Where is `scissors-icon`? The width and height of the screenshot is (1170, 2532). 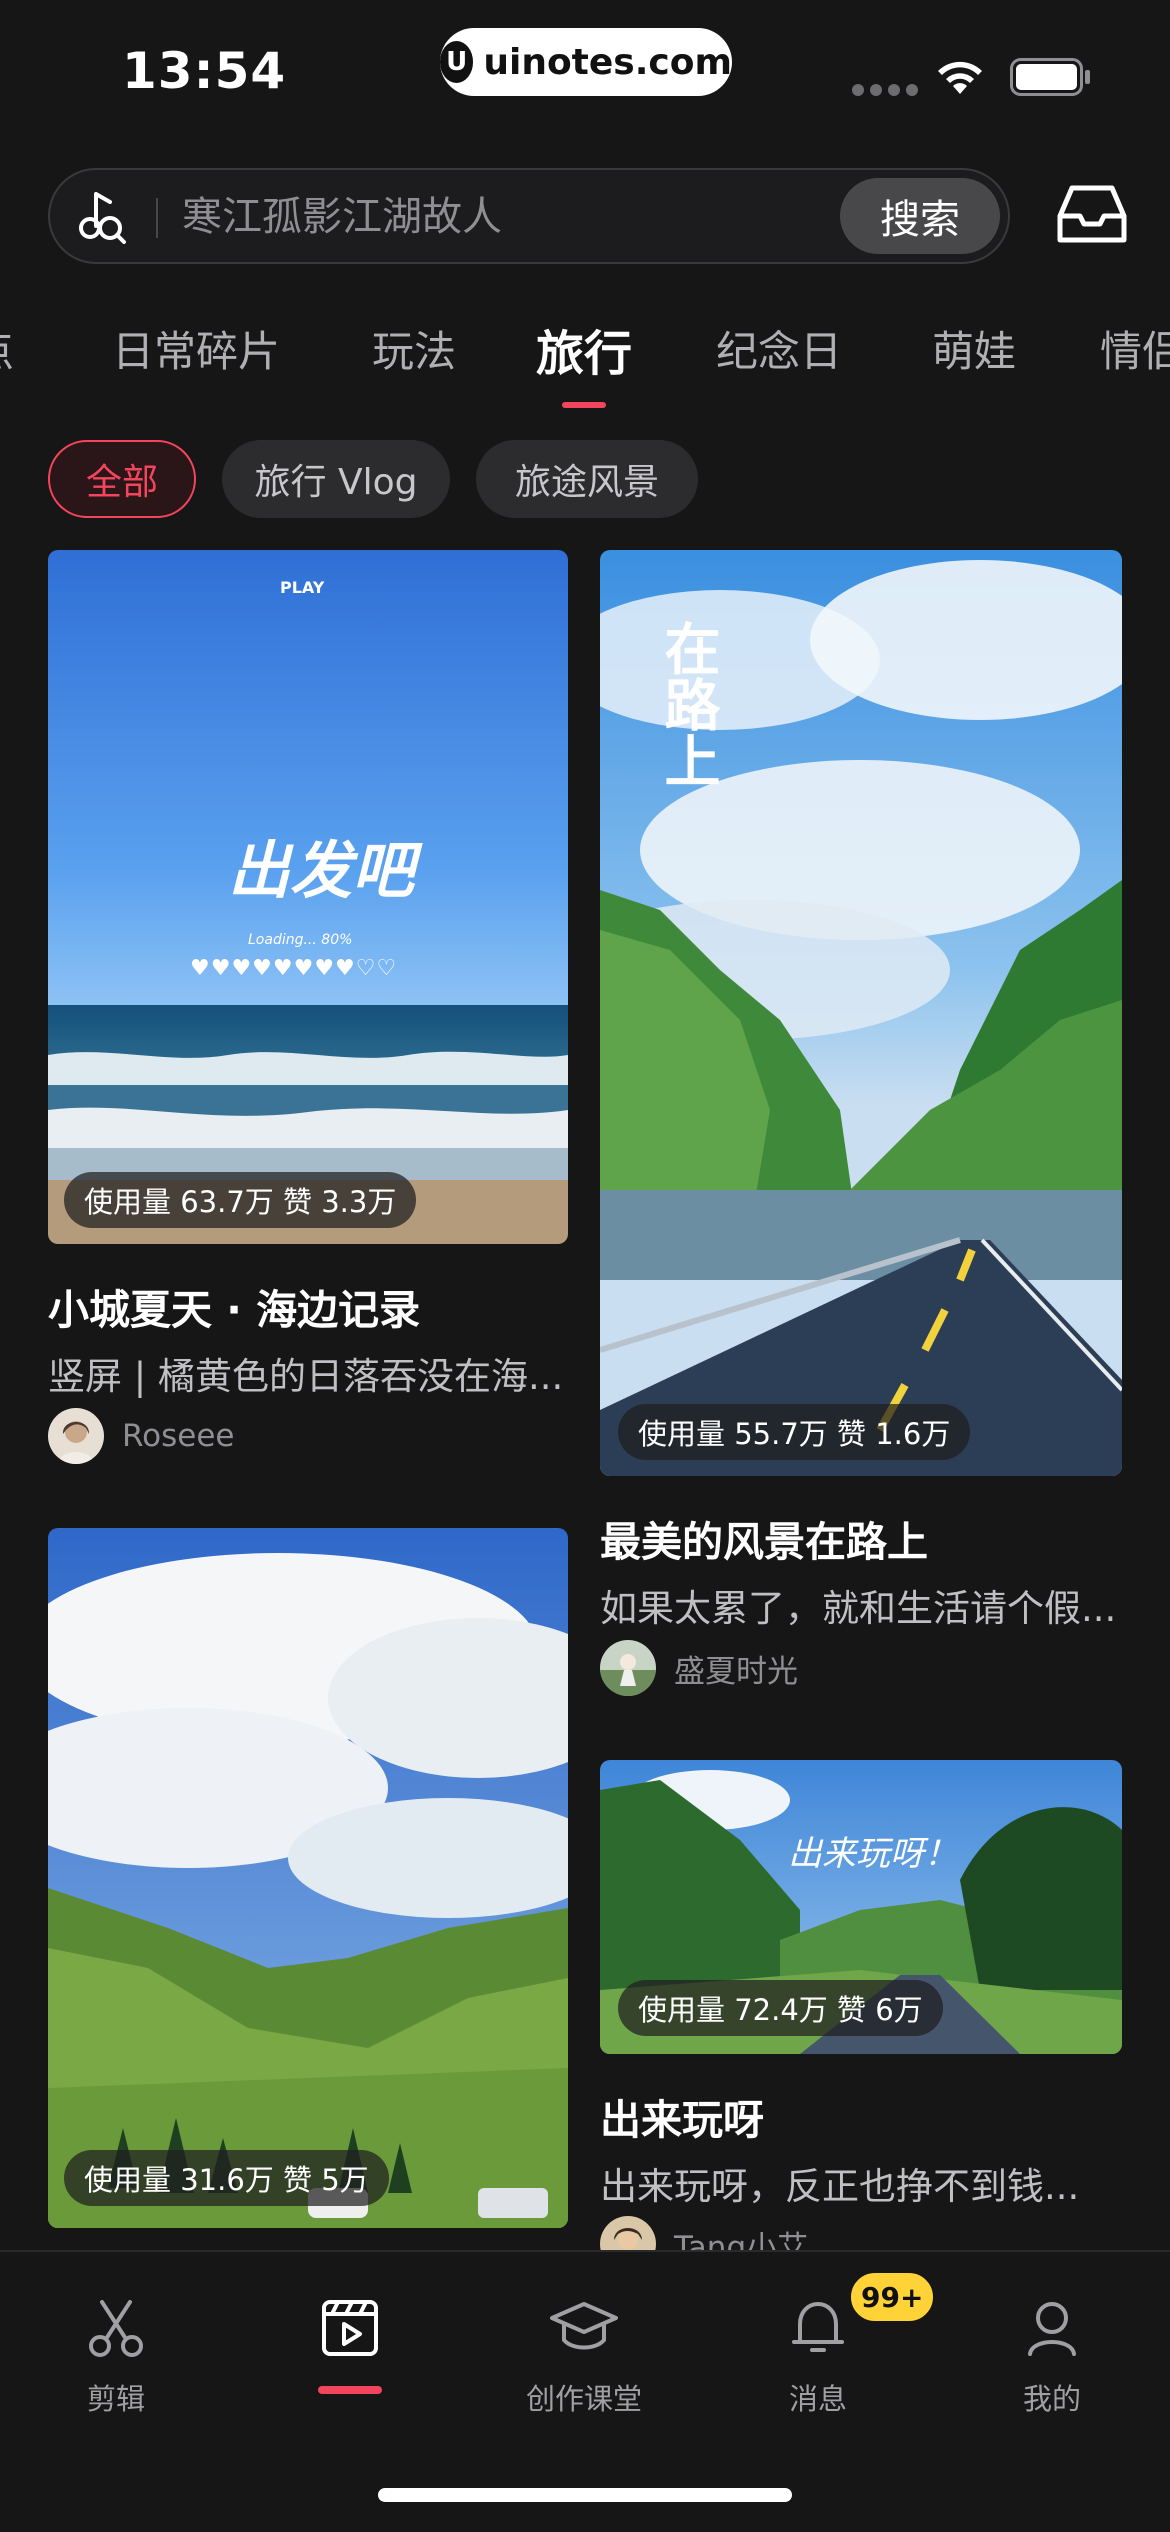 scissors-icon is located at coordinates (116, 2328).